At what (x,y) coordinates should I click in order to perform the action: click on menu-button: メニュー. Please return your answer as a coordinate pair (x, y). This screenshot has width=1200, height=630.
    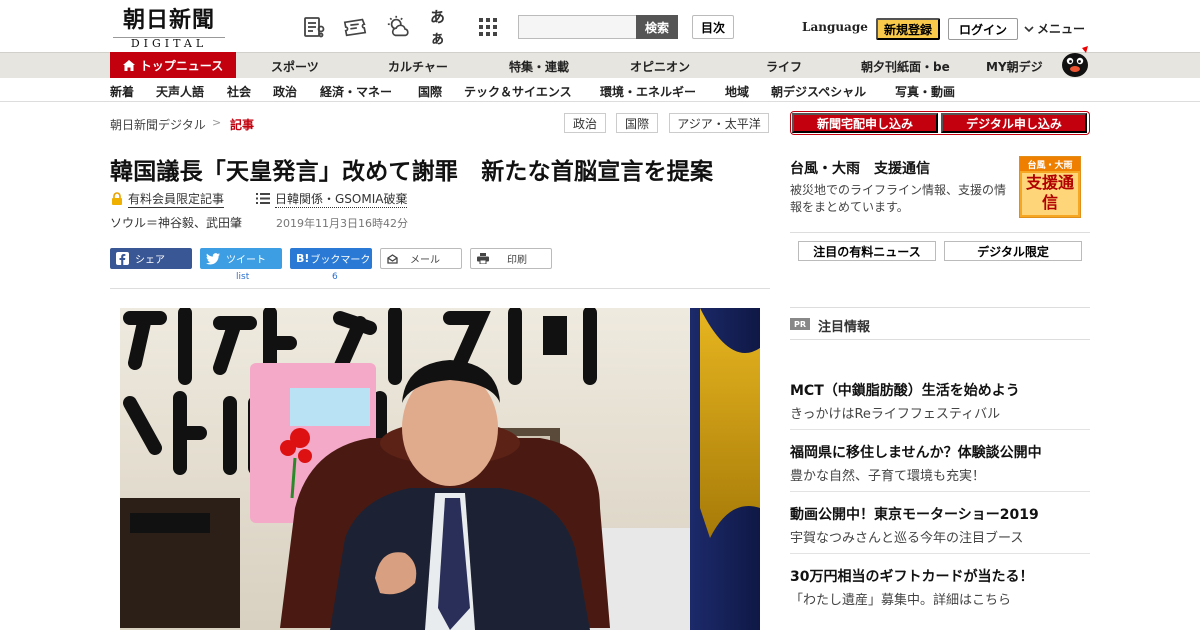
    Looking at the image, I should click on (1054, 28).